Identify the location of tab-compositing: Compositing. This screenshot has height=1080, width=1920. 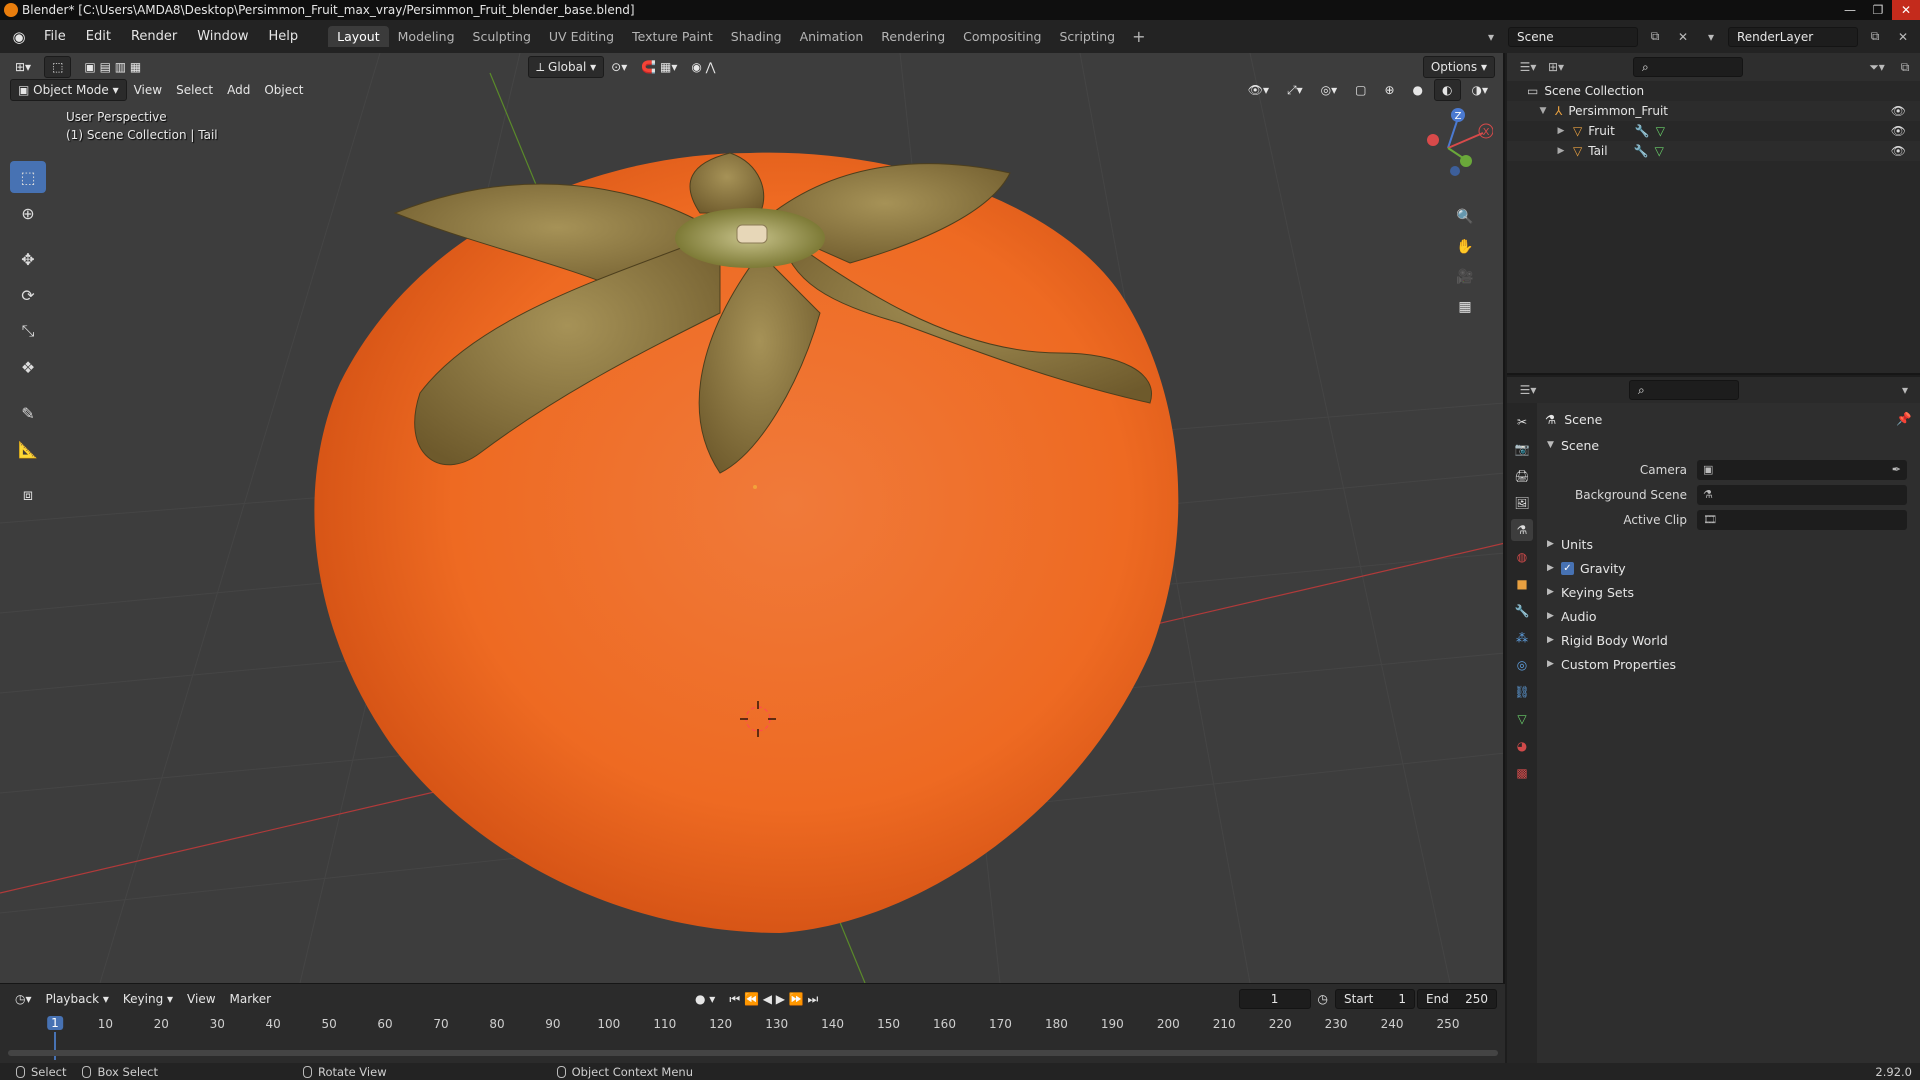
(1002, 36).